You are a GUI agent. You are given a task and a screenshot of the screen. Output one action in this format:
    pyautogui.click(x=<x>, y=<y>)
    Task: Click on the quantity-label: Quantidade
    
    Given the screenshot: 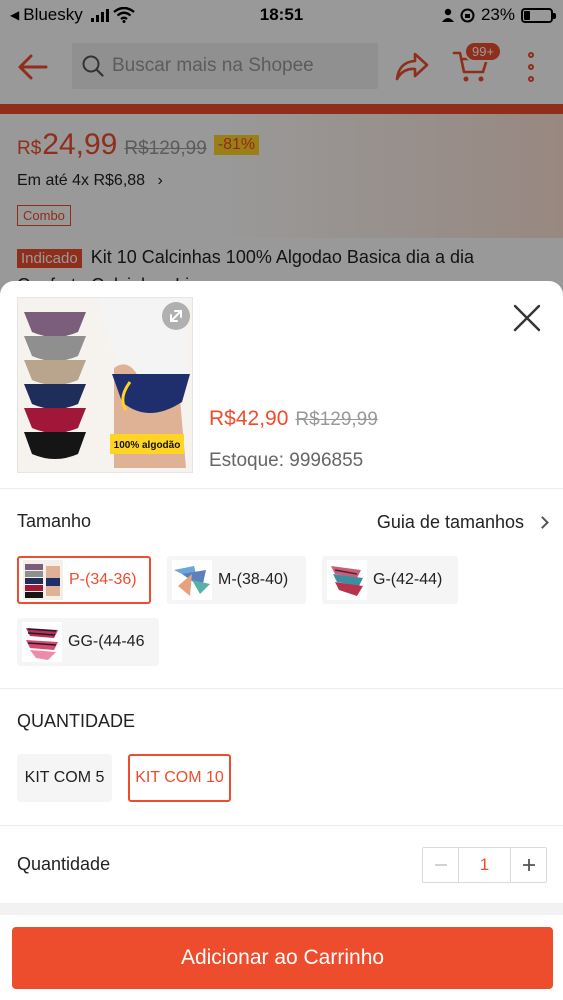 What is the action you would take?
    pyautogui.click(x=64, y=864)
    